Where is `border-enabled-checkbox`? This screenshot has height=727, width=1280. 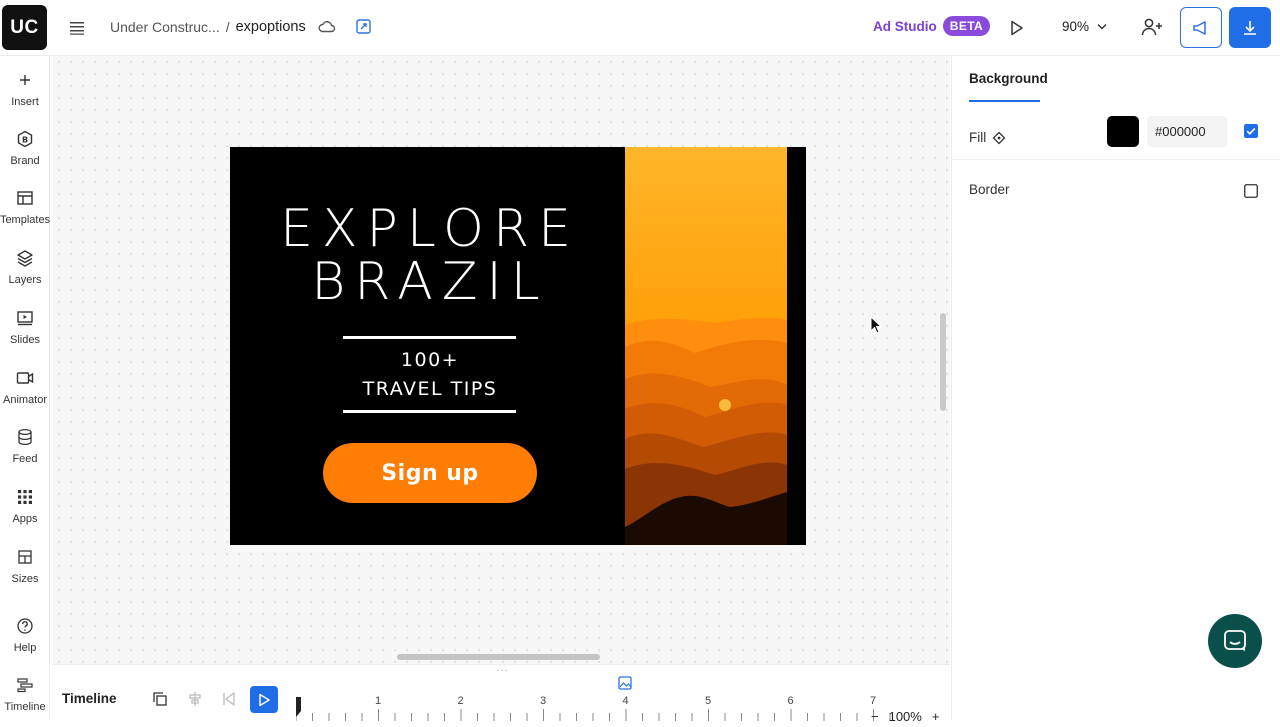 border-enabled-checkbox is located at coordinates (1251, 191).